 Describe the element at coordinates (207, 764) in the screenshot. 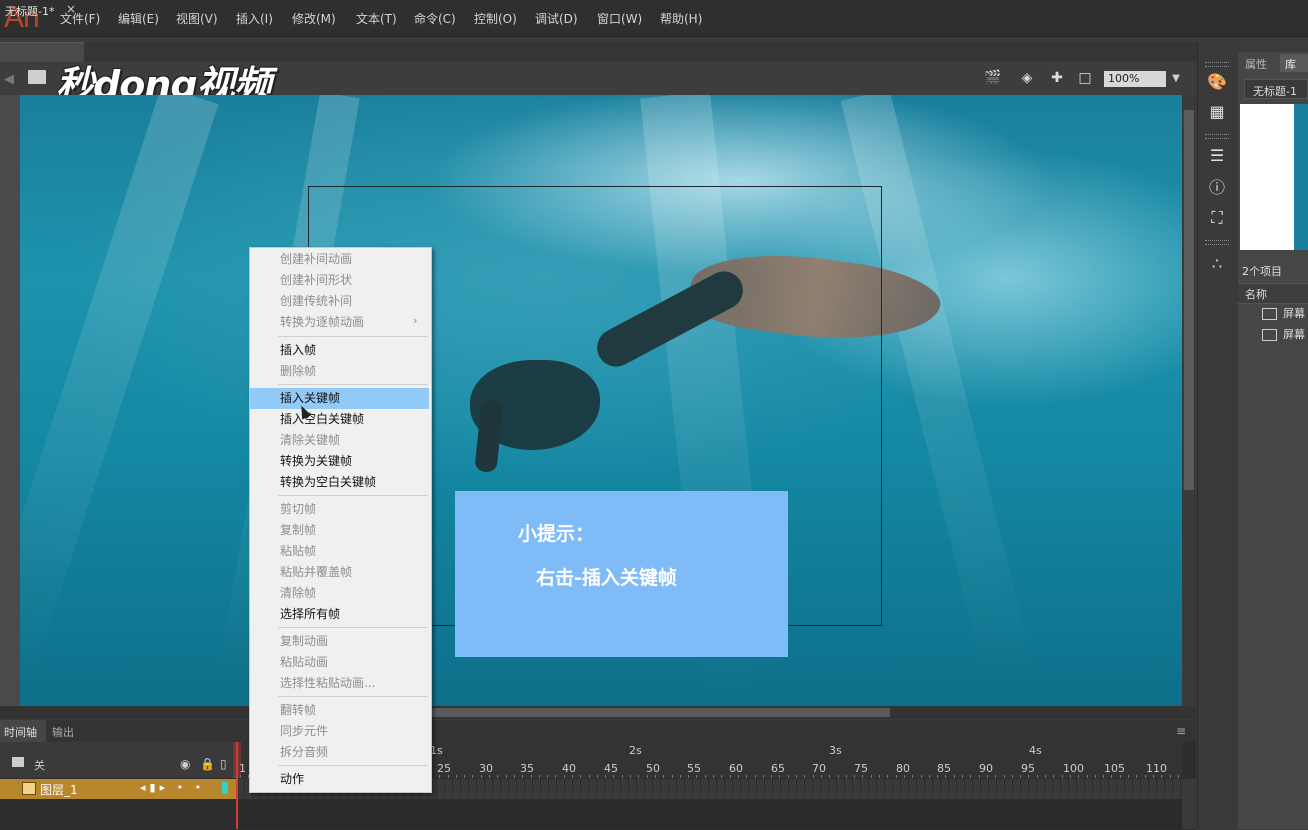

I see `lock-icon: 🔒` at that location.